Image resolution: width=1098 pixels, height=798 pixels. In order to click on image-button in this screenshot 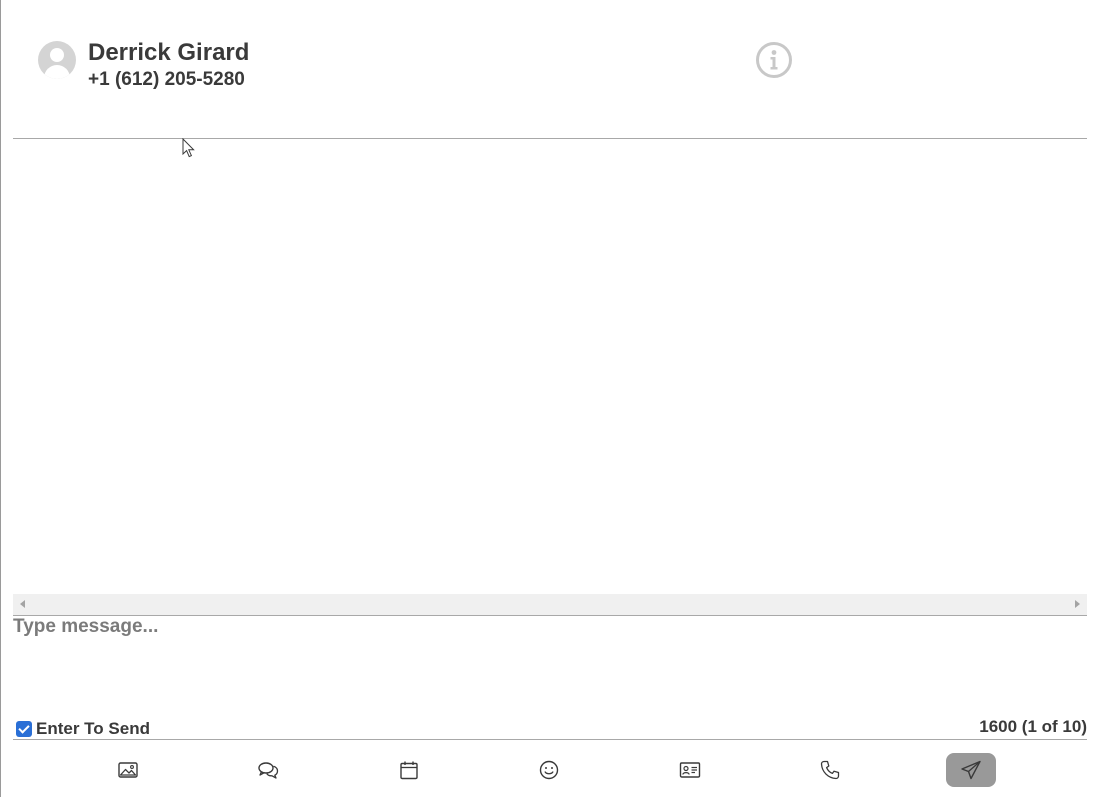, I will do `click(128, 770)`.